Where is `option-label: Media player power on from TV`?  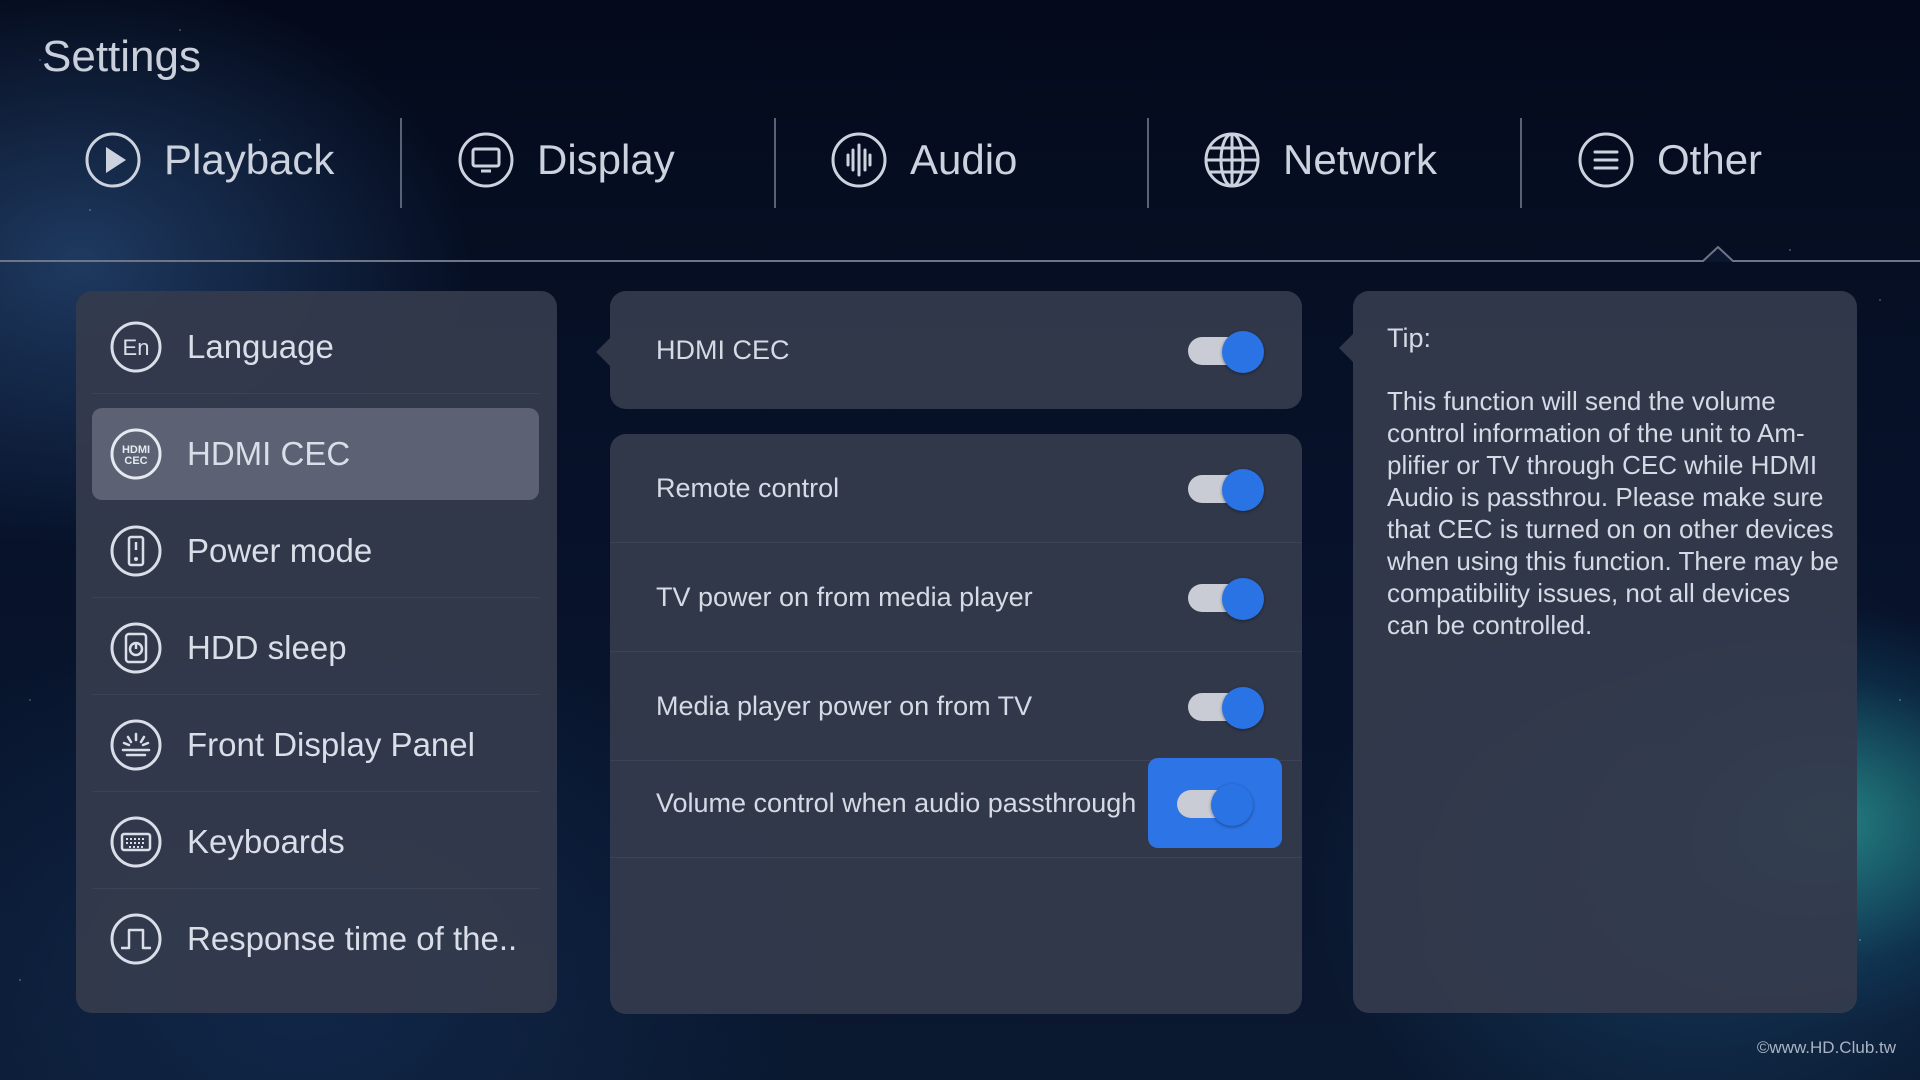
option-label: Media player power on from TV is located at coordinates (844, 705).